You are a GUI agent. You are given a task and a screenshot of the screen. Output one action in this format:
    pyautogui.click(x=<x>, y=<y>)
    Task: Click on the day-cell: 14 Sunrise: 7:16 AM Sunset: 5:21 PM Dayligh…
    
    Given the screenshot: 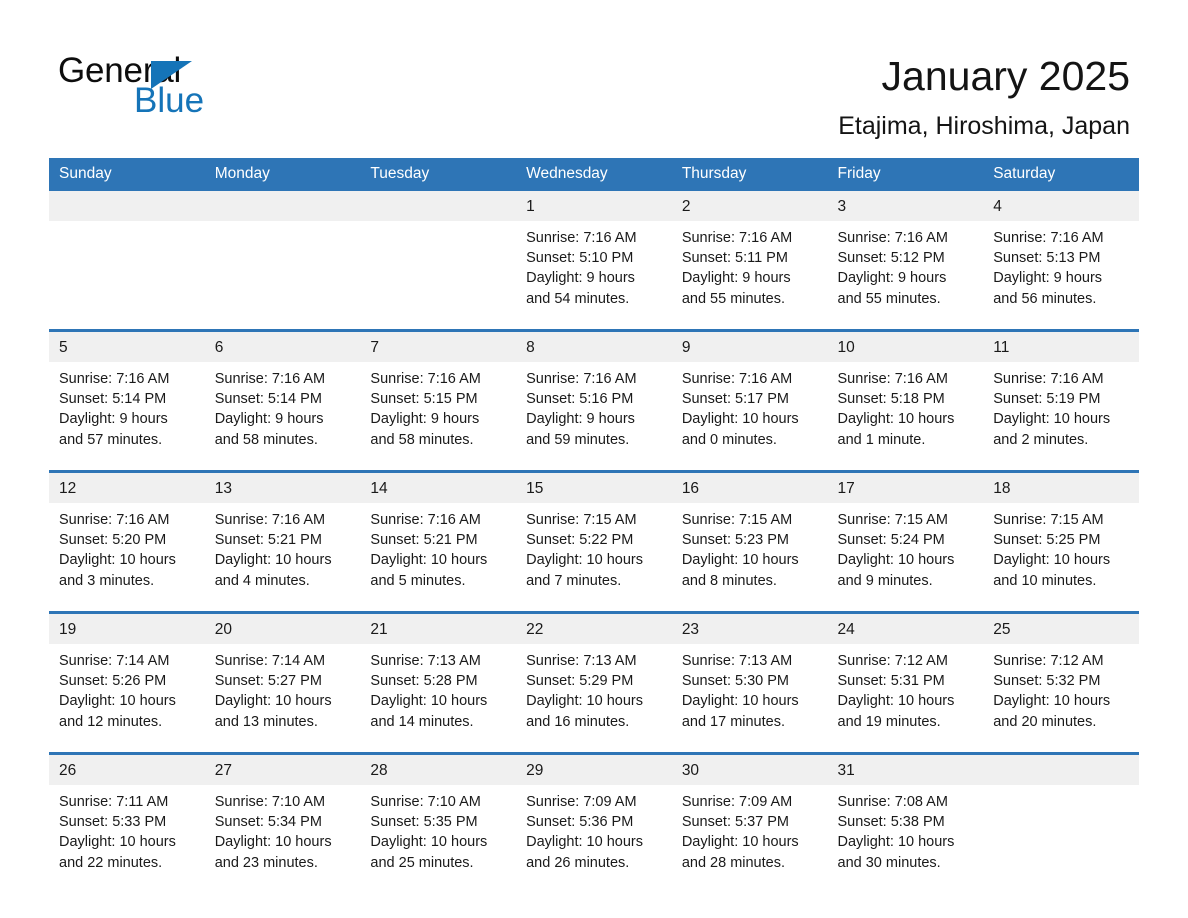 What is the action you would take?
    pyautogui.click(x=438, y=537)
    